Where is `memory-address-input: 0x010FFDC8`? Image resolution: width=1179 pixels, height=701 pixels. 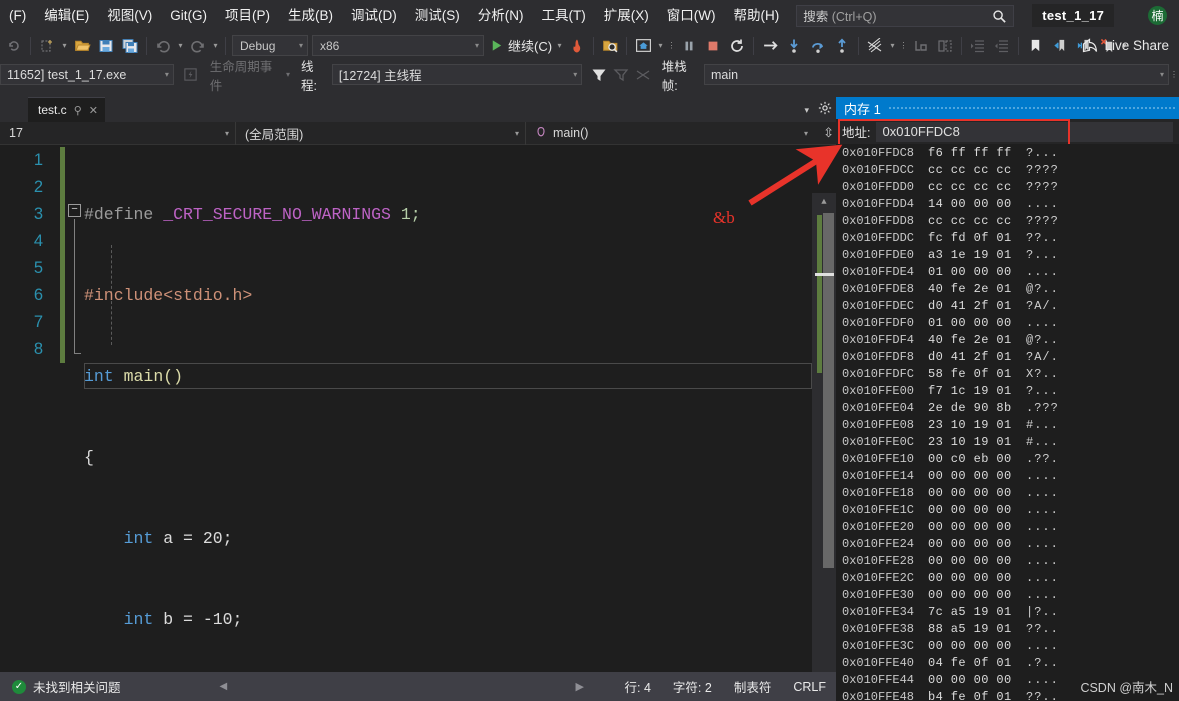
memory-address-input: 0x010FFDC8 is located at coordinates (1024, 131).